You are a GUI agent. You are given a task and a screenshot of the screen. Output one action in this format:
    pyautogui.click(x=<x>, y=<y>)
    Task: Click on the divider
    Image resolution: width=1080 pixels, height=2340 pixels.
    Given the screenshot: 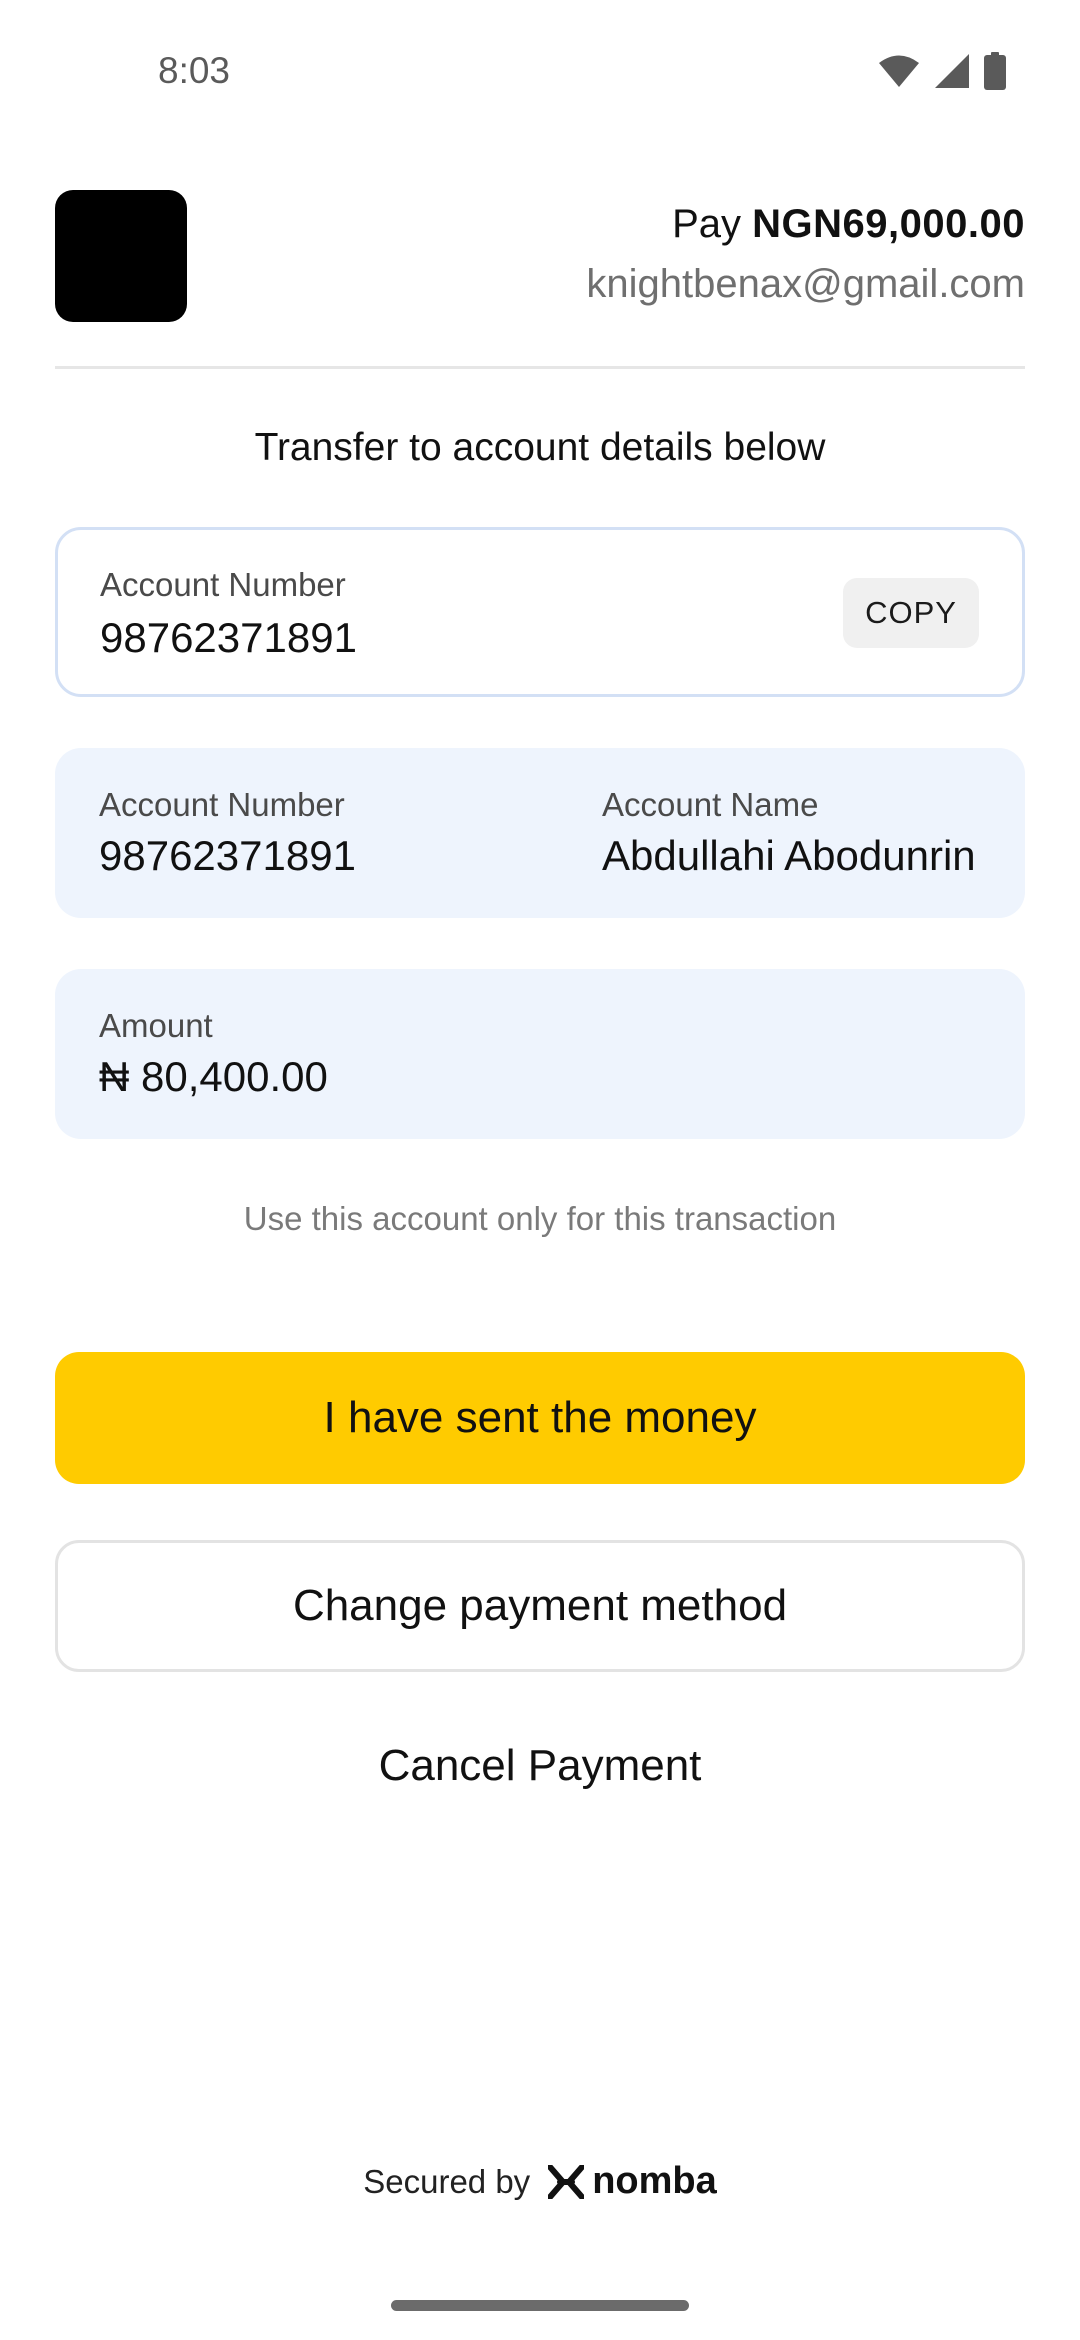 What is the action you would take?
    pyautogui.click(x=540, y=367)
    